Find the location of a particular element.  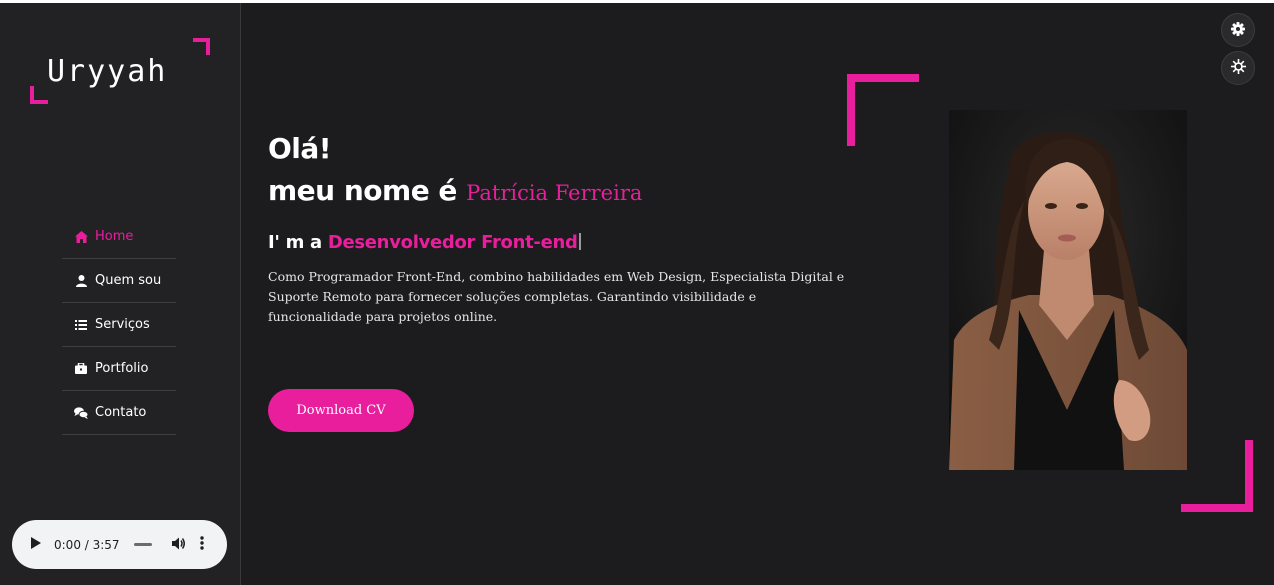

chat-icon is located at coordinates (81, 412).